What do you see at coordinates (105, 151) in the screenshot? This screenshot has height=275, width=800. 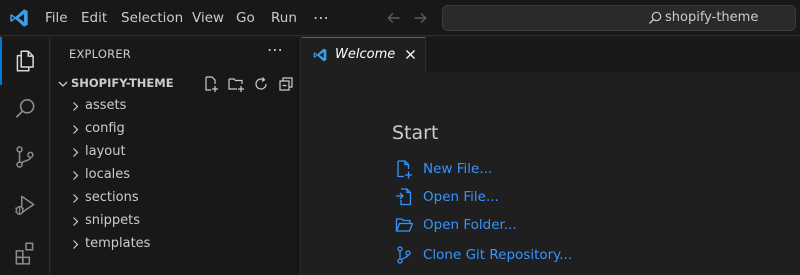 I see `tree-item-label: layout` at bounding box center [105, 151].